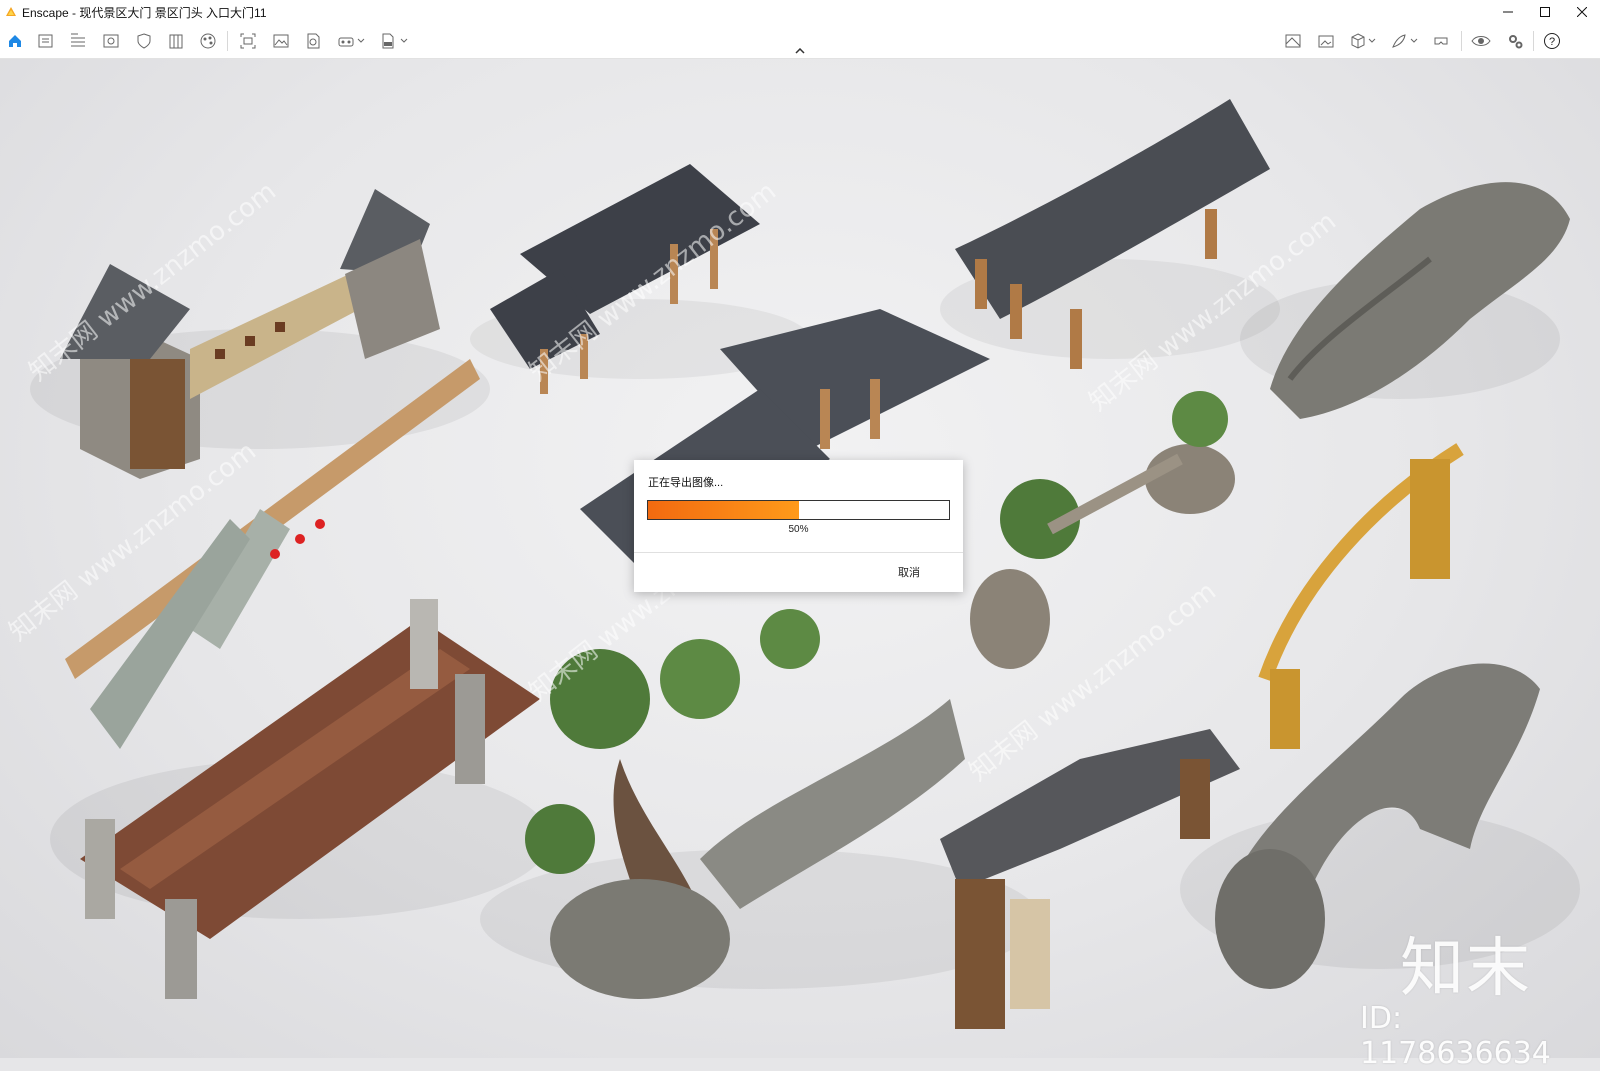 This screenshot has height=1071, width=1600. I want to click on feather-dropdown-button, so click(1414, 41).